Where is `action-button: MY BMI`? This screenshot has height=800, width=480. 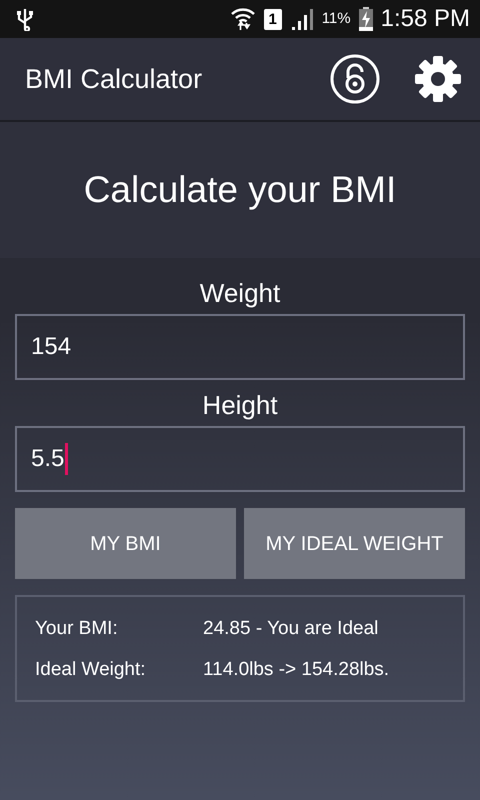 action-button: MY BMI is located at coordinates (125, 543).